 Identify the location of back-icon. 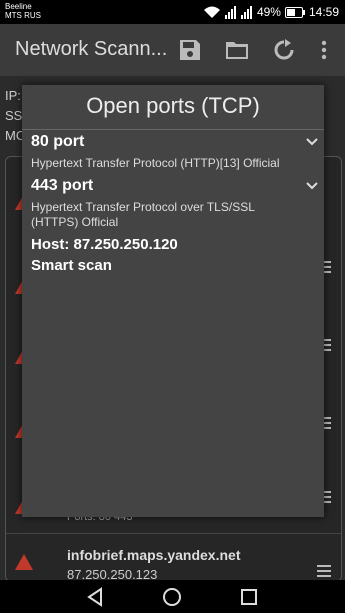
(95, 597).